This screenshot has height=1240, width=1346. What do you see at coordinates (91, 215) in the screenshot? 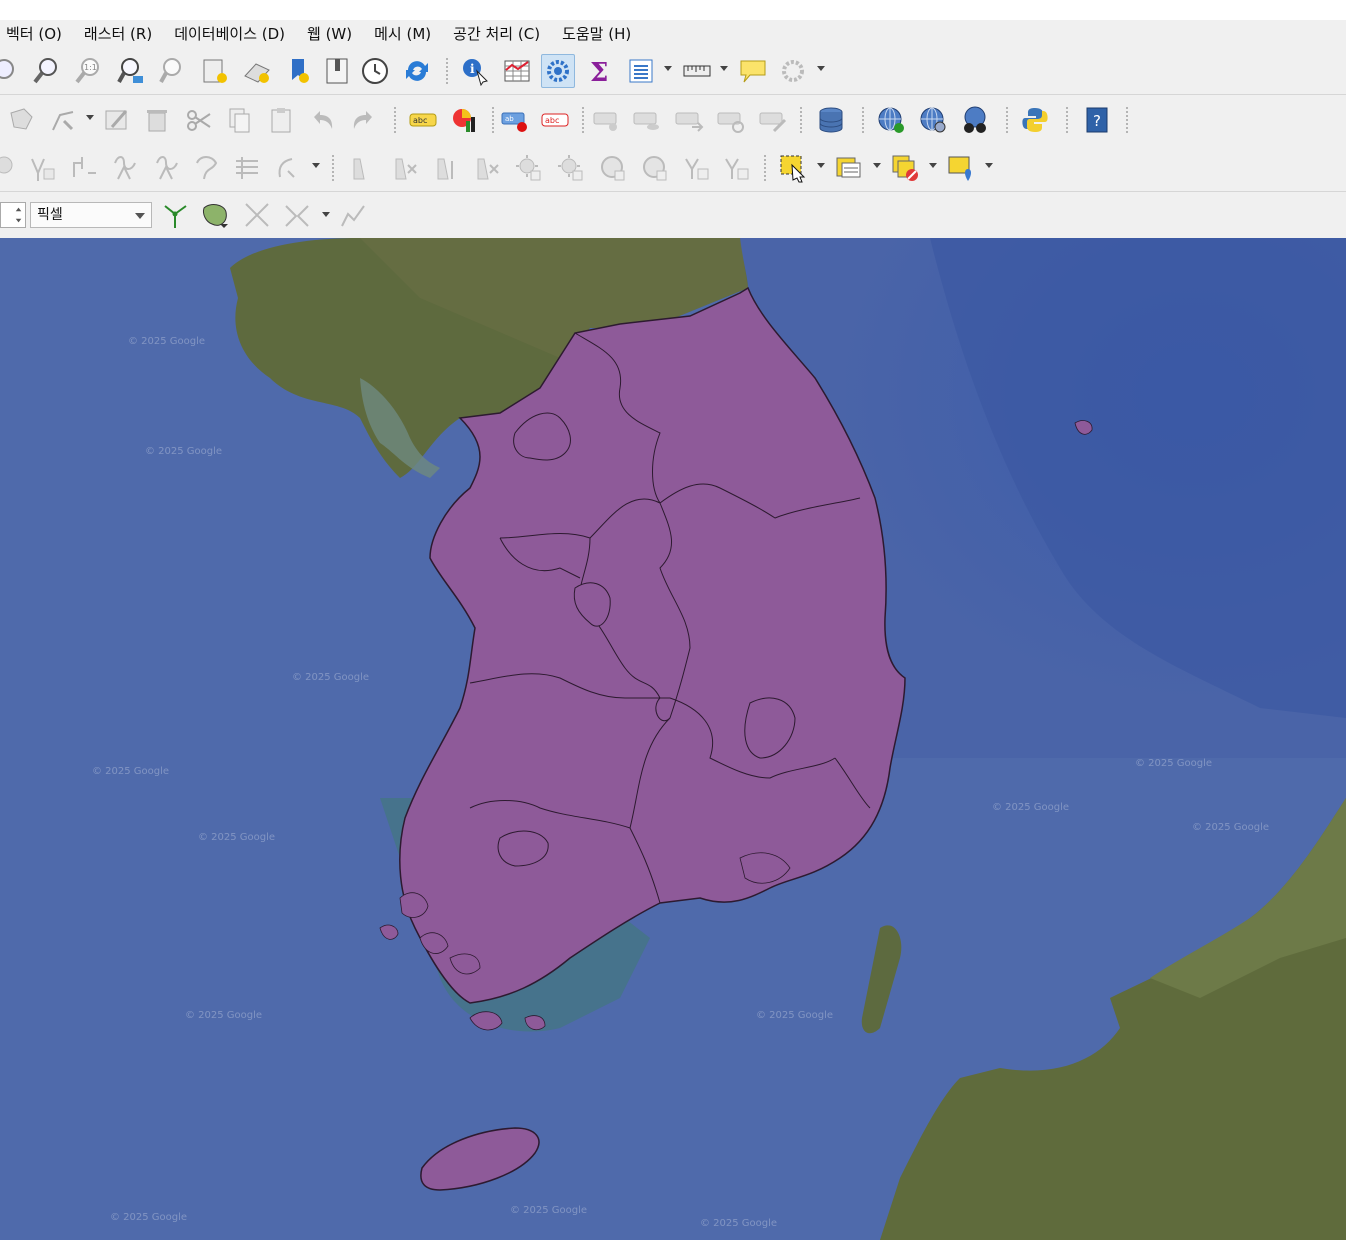
I see `snapping-unit-select: 픽셀` at bounding box center [91, 215].